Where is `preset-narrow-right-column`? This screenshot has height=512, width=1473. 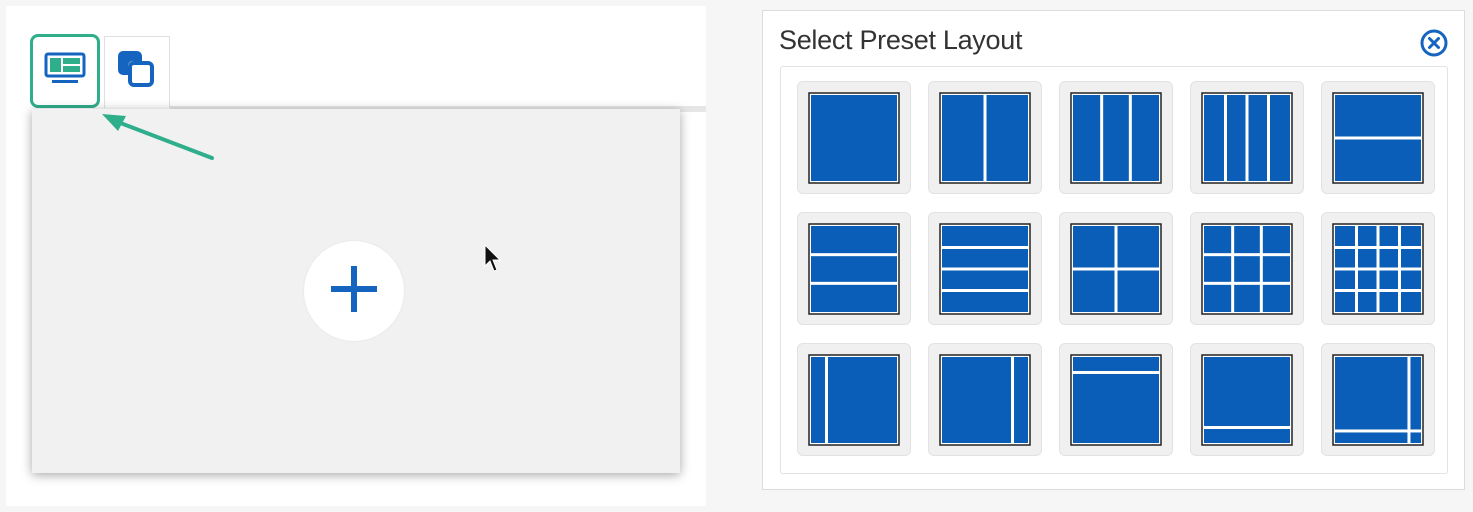 preset-narrow-right-column is located at coordinates (985, 399).